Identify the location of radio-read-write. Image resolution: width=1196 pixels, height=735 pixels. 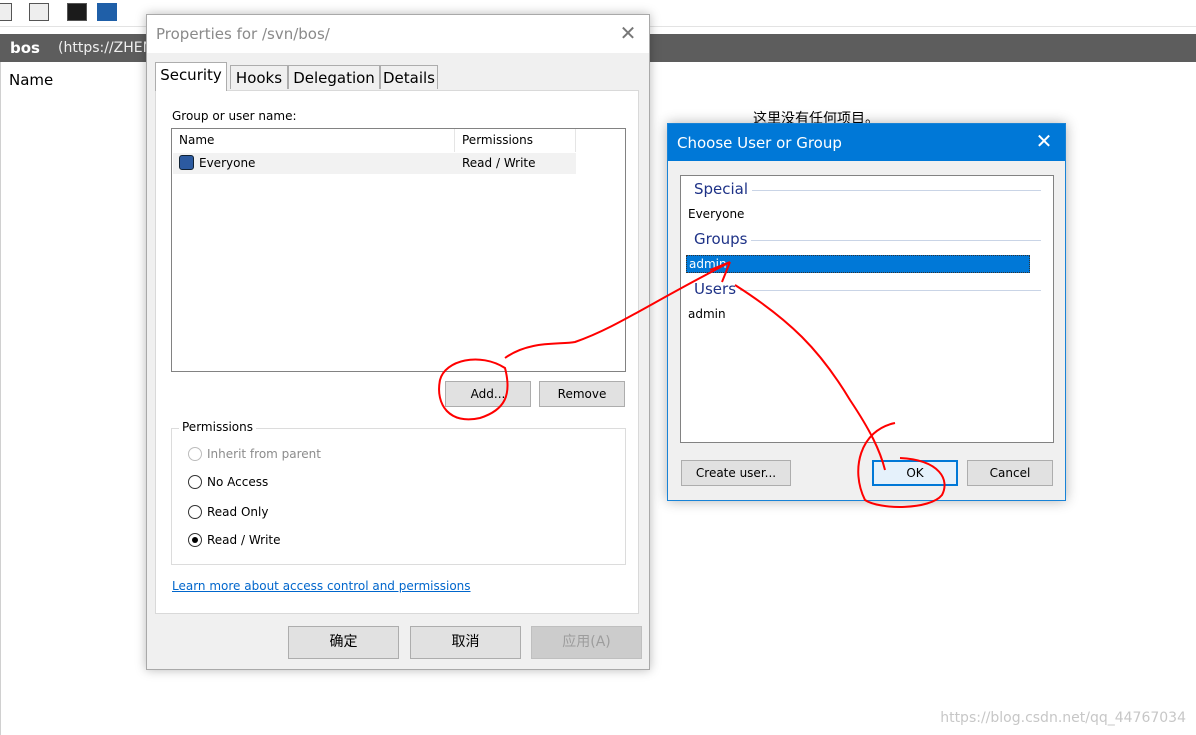
(195, 540).